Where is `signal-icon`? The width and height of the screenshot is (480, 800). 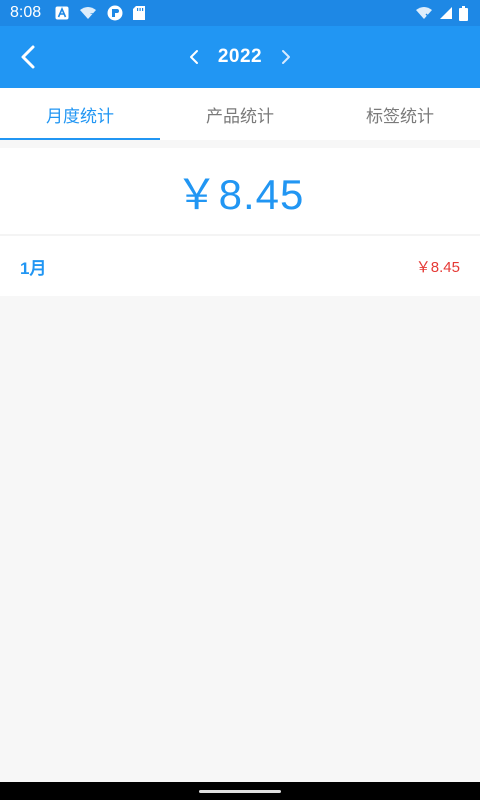 signal-icon is located at coordinates (446, 13).